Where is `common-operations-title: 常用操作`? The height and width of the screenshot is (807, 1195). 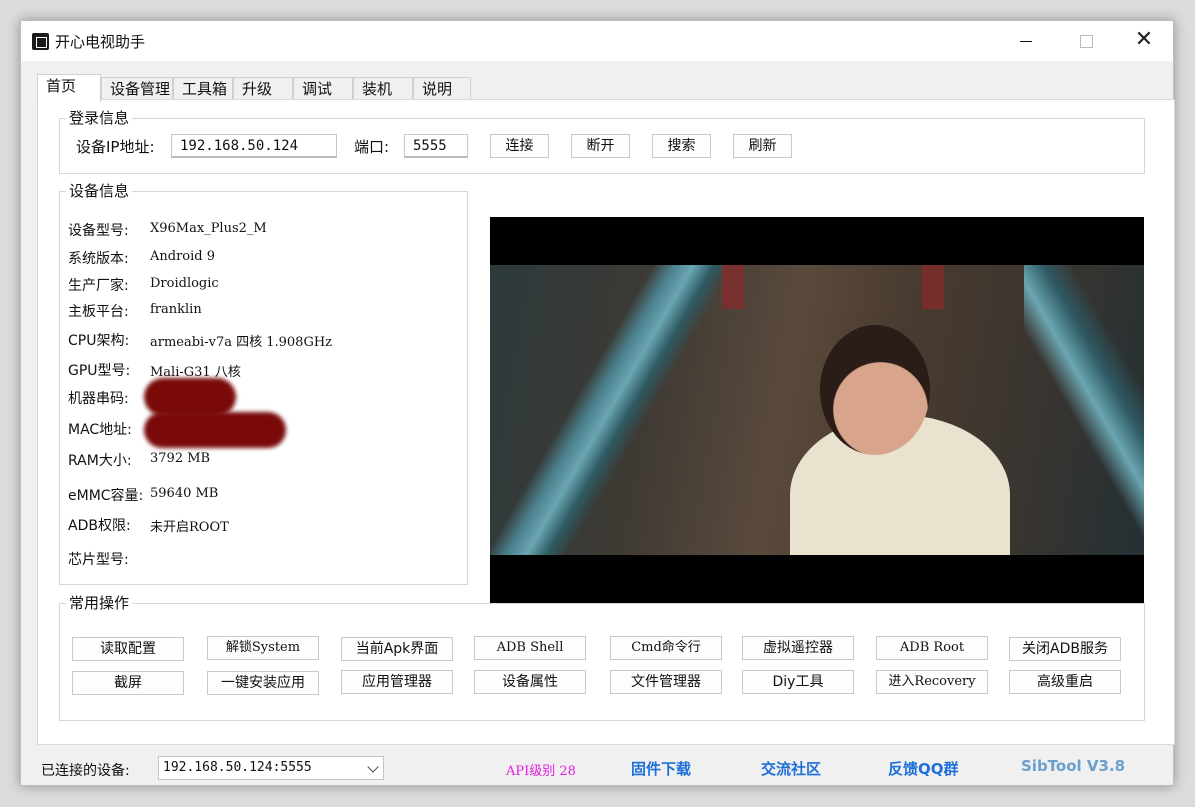
common-operations-title: 常用操作 is located at coordinates (99, 602).